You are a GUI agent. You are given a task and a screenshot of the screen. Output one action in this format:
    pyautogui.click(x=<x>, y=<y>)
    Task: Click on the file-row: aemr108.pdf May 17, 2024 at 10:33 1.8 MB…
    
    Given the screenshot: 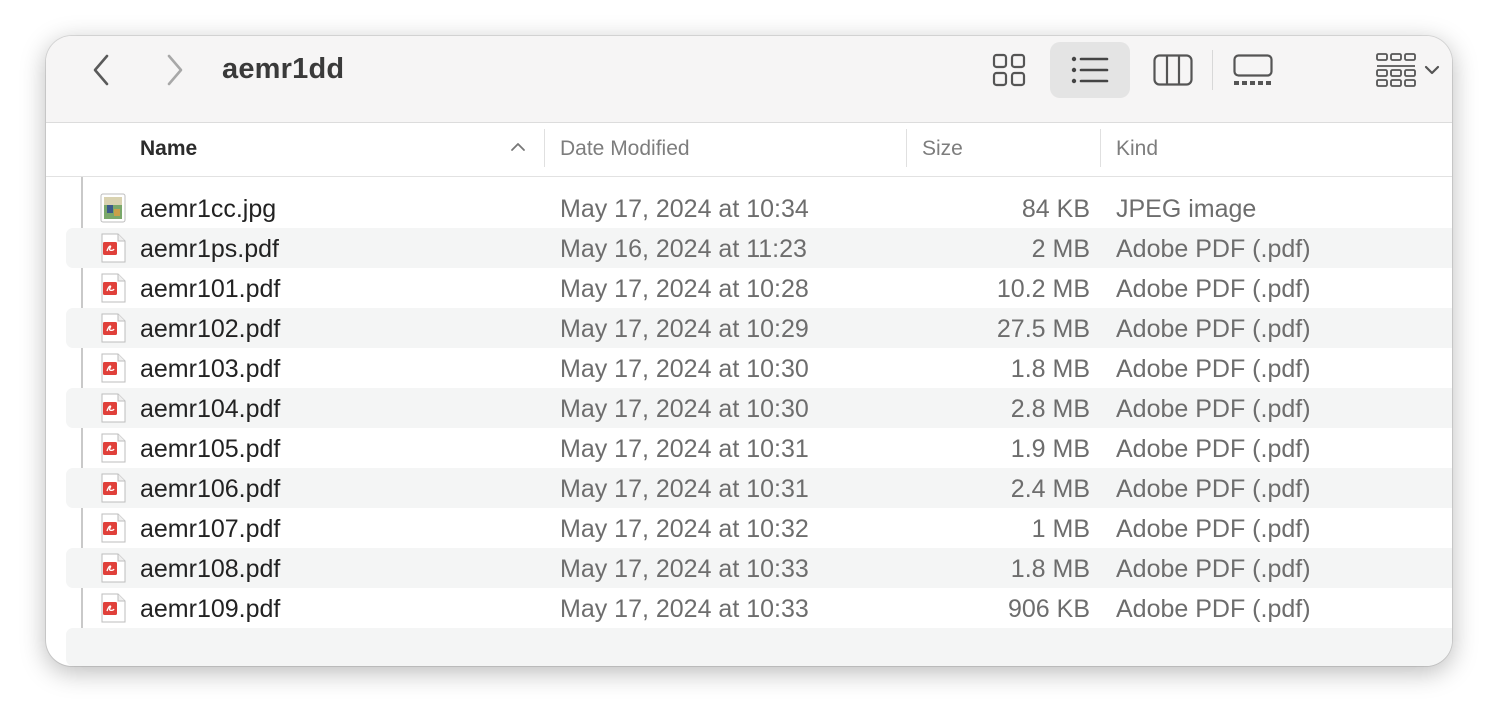 What is the action you would take?
    pyautogui.click(x=759, y=568)
    